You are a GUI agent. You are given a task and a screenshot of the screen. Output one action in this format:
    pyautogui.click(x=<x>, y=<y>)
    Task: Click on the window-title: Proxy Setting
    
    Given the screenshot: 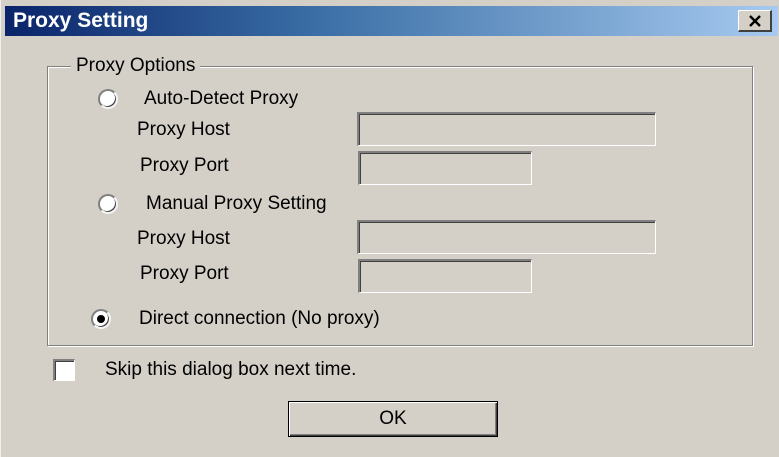 What is the action you would take?
    pyautogui.click(x=81, y=20)
    